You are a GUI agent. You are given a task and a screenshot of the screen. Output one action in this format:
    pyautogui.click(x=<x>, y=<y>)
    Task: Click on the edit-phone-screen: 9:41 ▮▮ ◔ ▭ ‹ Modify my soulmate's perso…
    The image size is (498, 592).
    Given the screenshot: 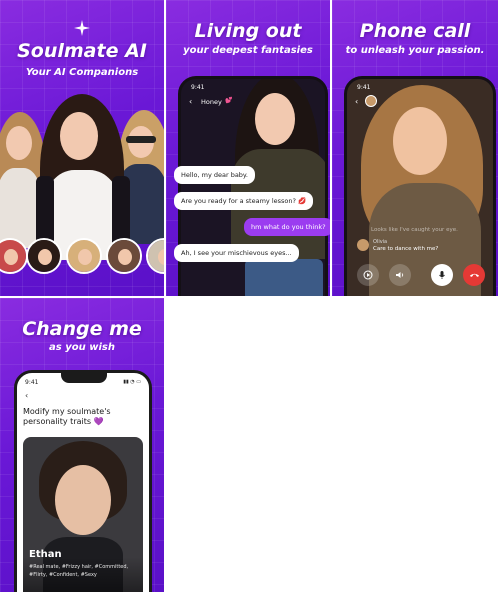 What is the action you would take?
    pyautogui.click(x=83, y=481)
    